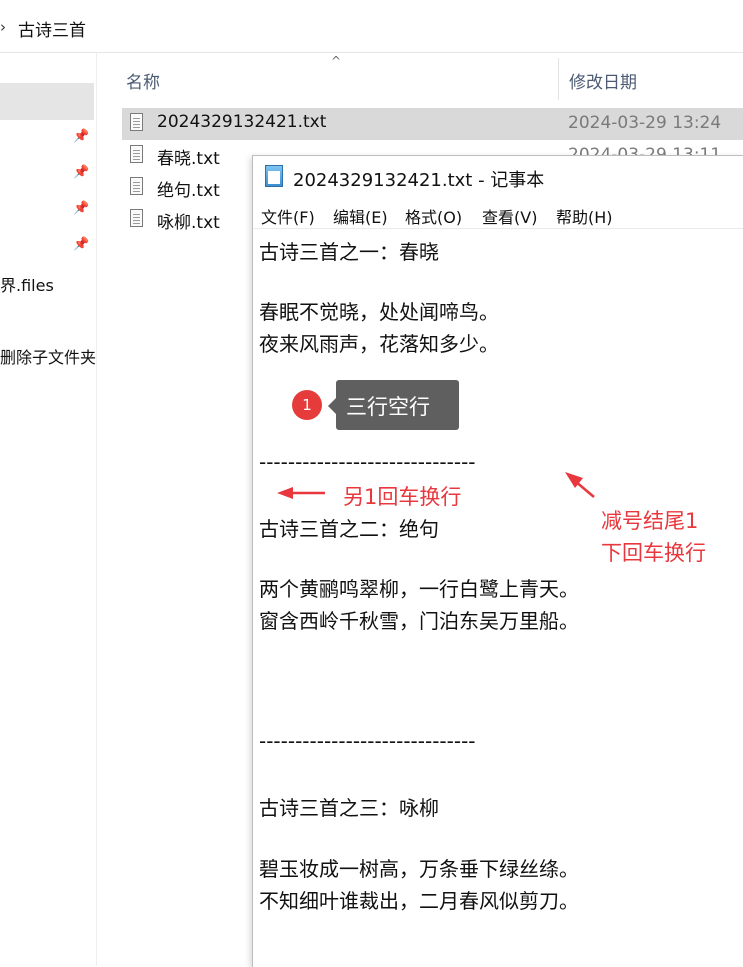 This screenshot has width=743, height=967. I want to click on annotation-enter-note: 另1回车换行, so click(402, 497).